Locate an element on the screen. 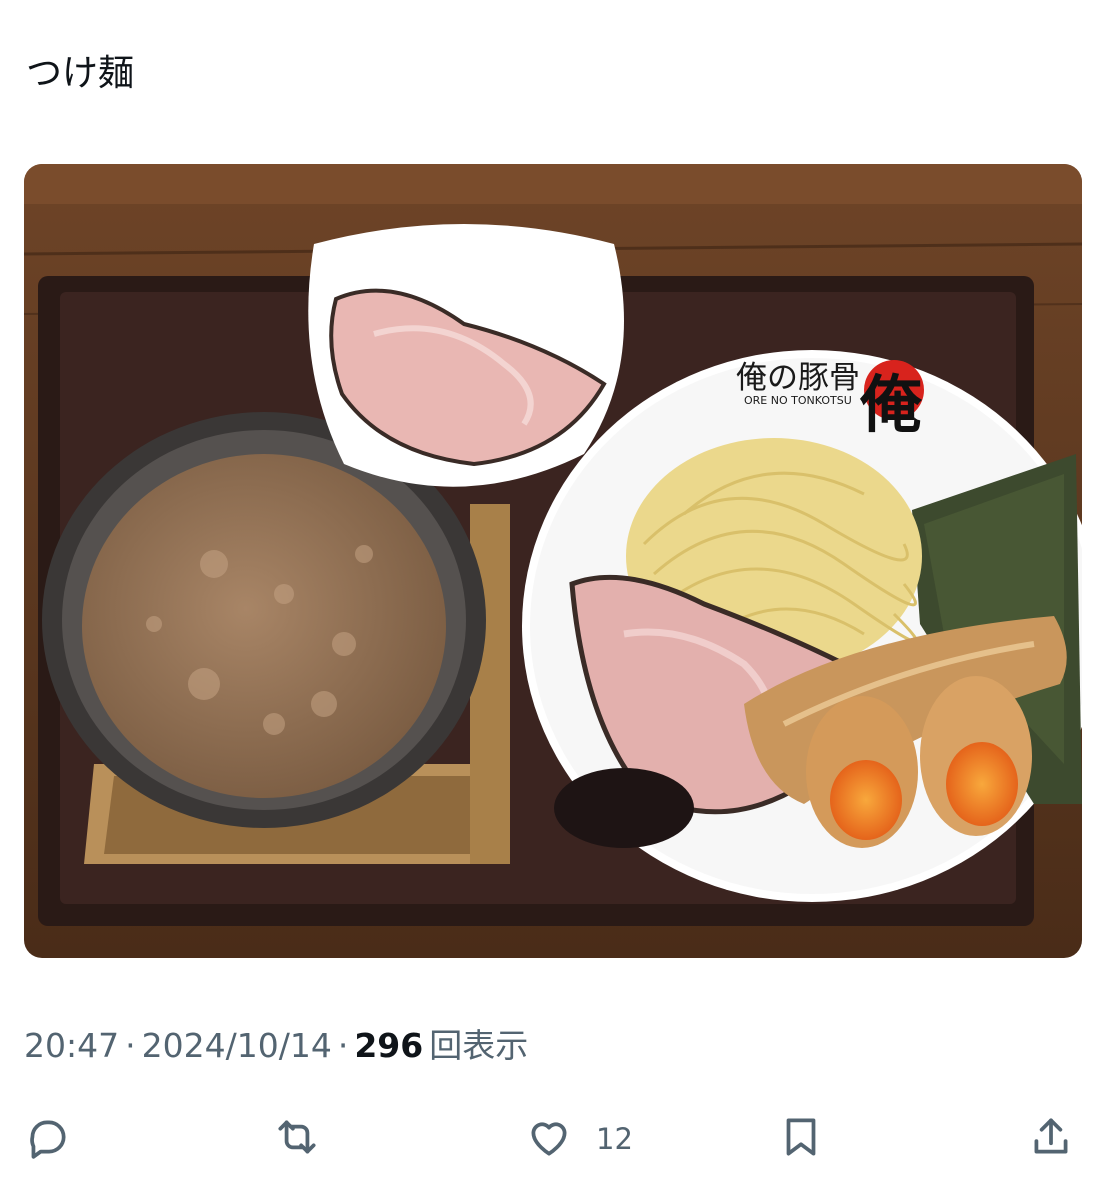  share-upload-icon is located at coordinates (1051, 1139).